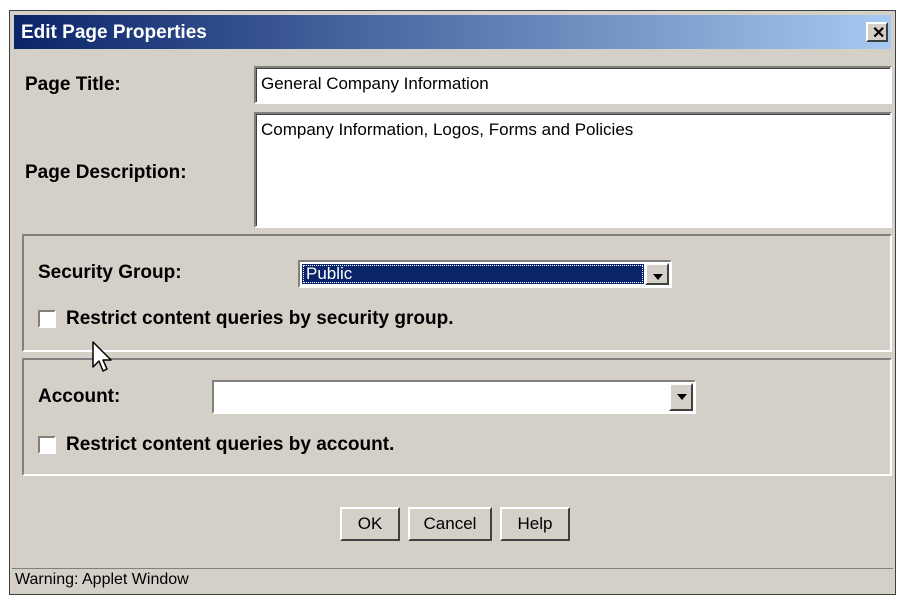  Describe the element at coordinates (473, 274) in the screenshot. I see `security-group-selected-value: Public` at that location.